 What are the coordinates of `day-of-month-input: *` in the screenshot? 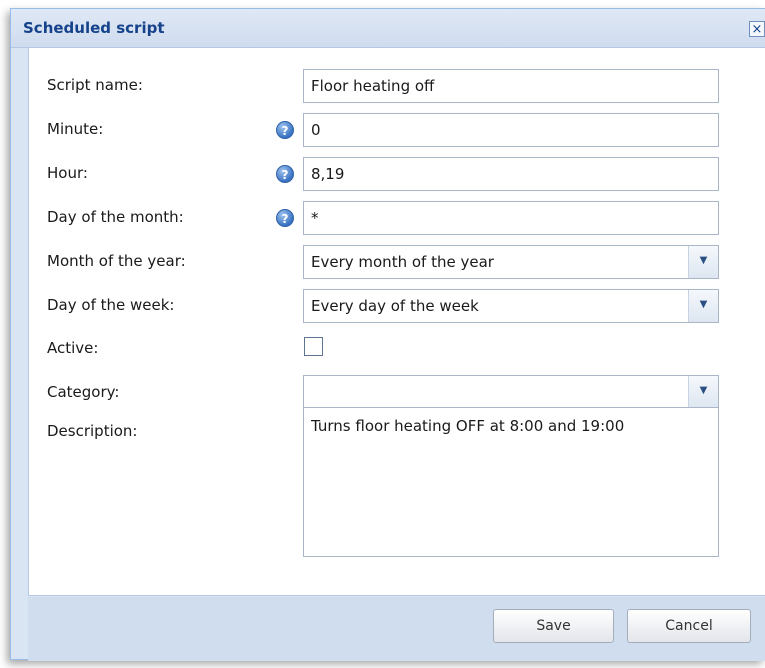 It's located at (511, 218).